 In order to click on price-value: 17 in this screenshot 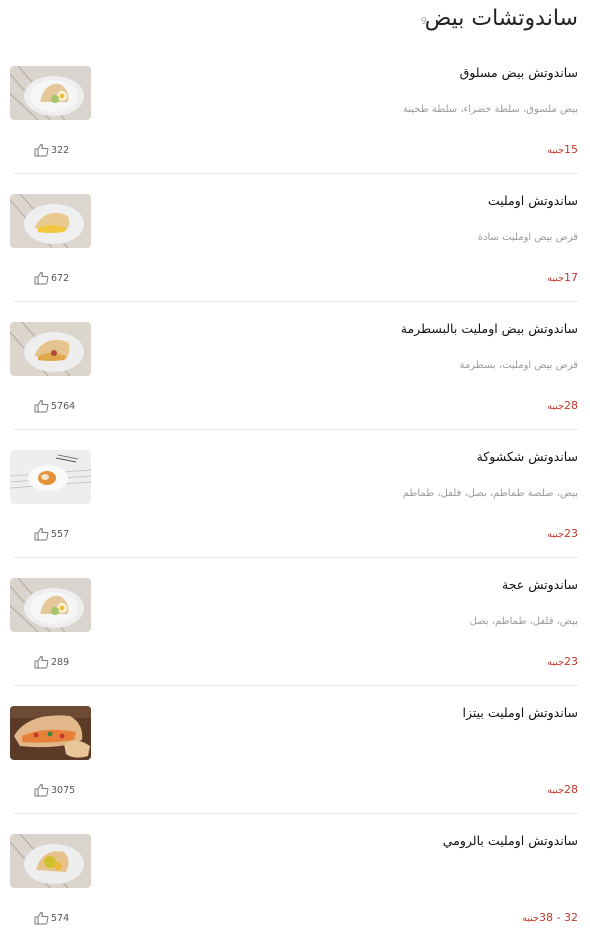, I will do `click(571, 277)`.